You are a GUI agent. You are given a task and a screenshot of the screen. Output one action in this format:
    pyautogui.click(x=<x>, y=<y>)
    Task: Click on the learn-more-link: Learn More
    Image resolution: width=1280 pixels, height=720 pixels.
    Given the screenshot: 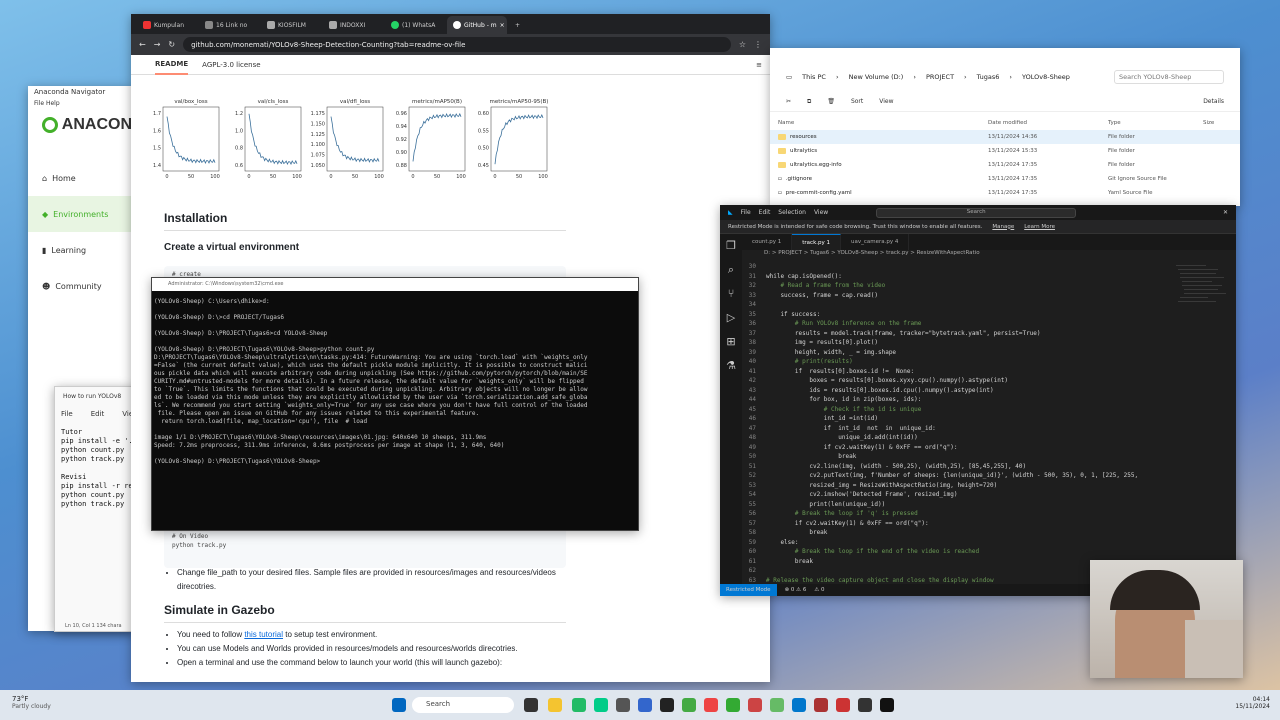 What is the action you would take?
    pyautogui.click(x=1039, y=227)
    